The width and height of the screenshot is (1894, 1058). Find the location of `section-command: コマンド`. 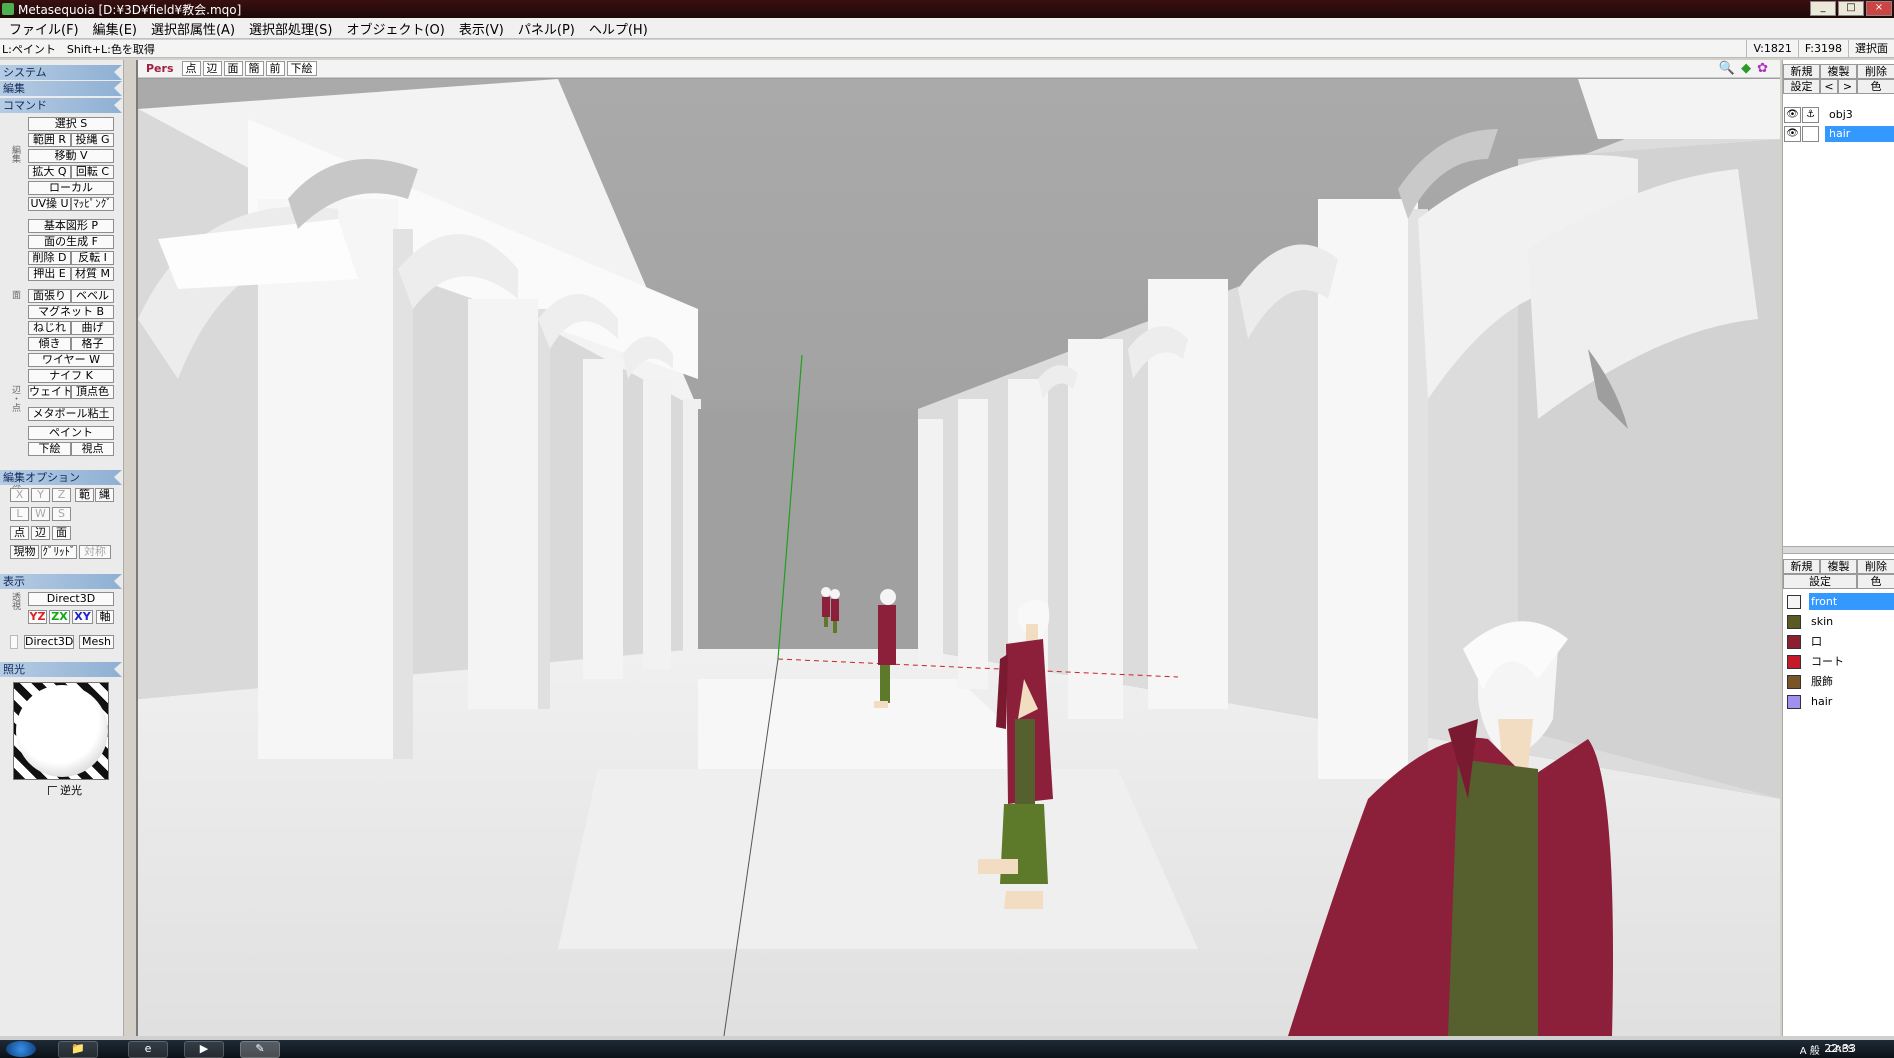

section-command: コマンド is located at coordinates (61, 105).